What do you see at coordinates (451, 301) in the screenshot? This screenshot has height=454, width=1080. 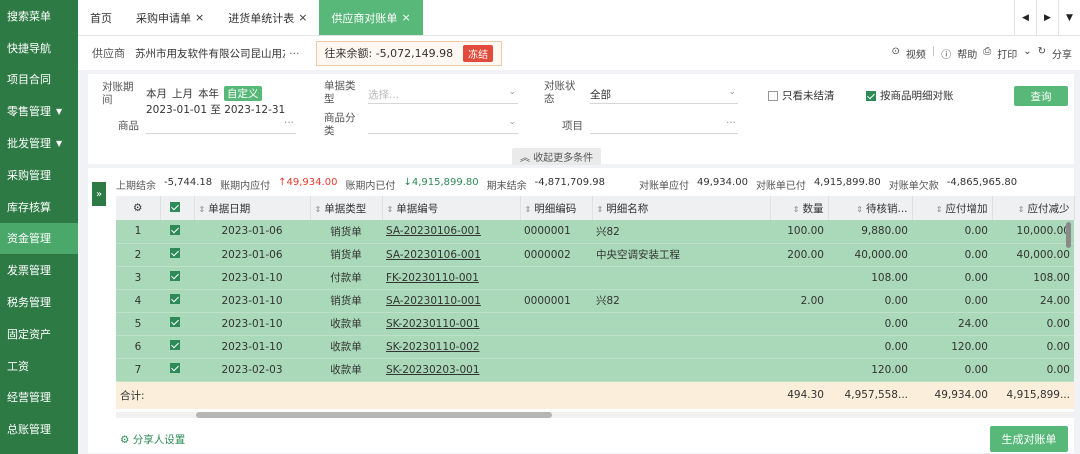 I see `cell-code: SA-20230110-001` at bounding box center [451, 301].